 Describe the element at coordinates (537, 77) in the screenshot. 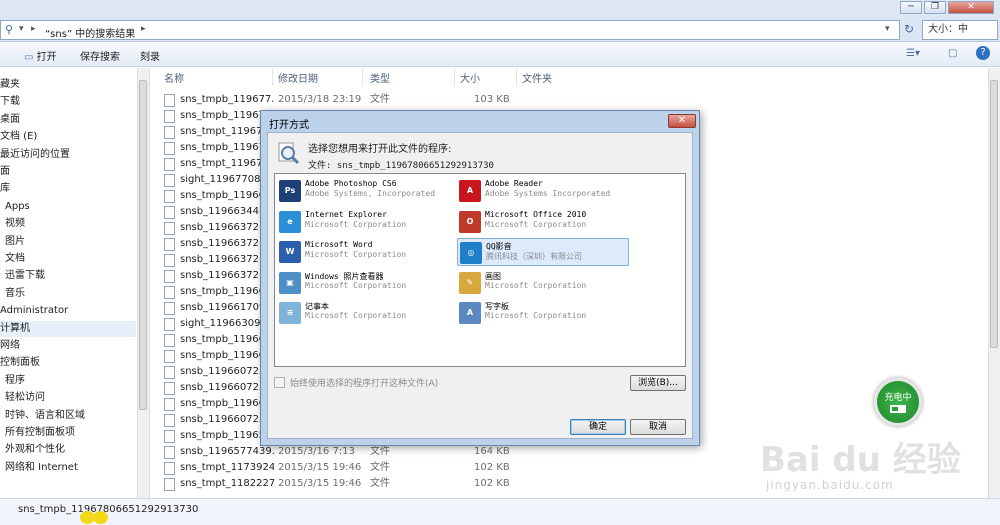

I see `column-header-folder: 文件夹` at that location.